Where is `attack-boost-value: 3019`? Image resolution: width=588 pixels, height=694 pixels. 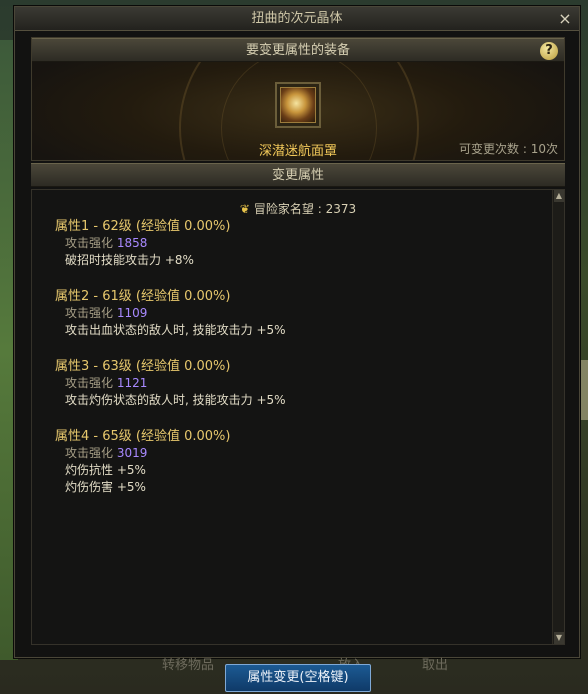 attack-boost-value: 3019 is located at coordinates (132, 453).